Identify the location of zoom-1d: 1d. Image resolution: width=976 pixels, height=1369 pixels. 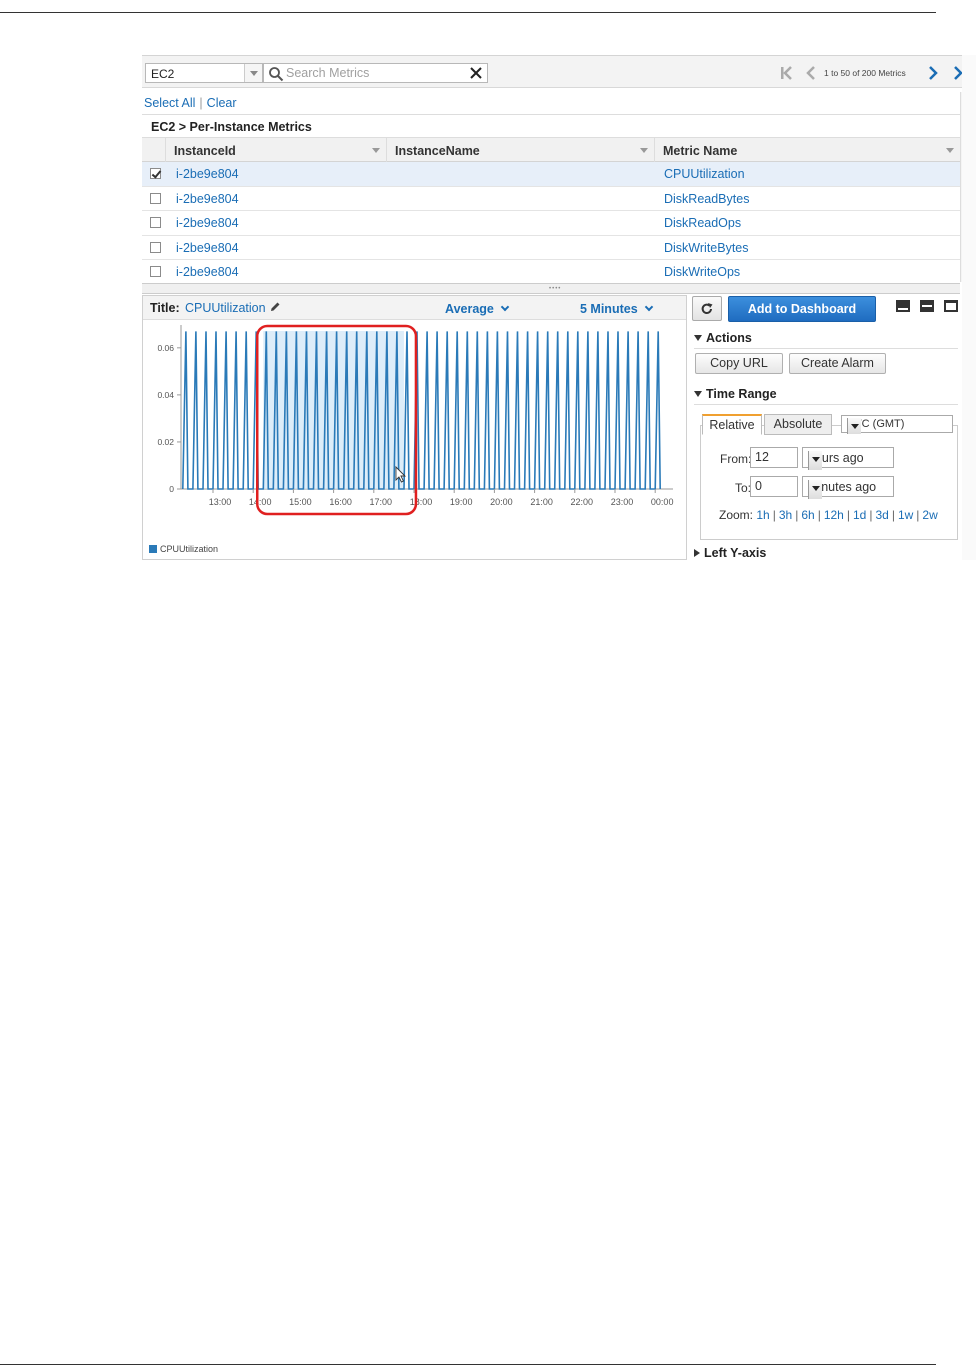
(859, 515).